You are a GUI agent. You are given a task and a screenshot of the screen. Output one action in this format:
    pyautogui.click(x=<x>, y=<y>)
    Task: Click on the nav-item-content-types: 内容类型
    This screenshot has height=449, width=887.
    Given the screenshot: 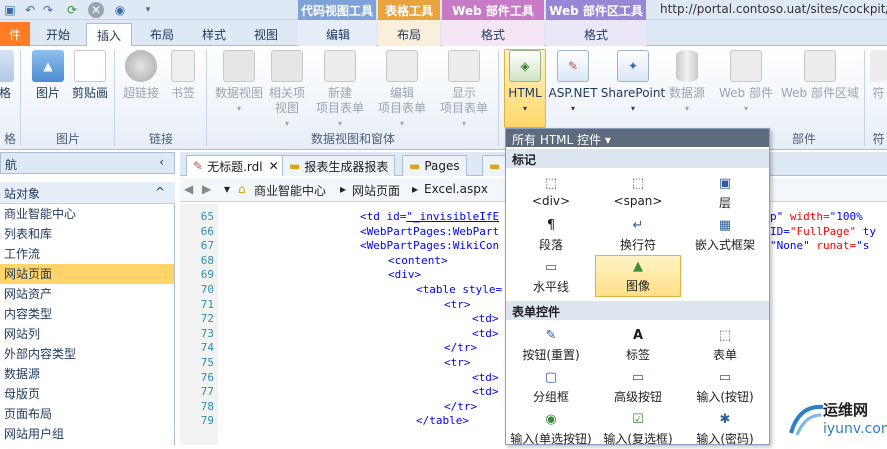 What is the action you would take?
    pyautogui.click(x=87, y=314)
    